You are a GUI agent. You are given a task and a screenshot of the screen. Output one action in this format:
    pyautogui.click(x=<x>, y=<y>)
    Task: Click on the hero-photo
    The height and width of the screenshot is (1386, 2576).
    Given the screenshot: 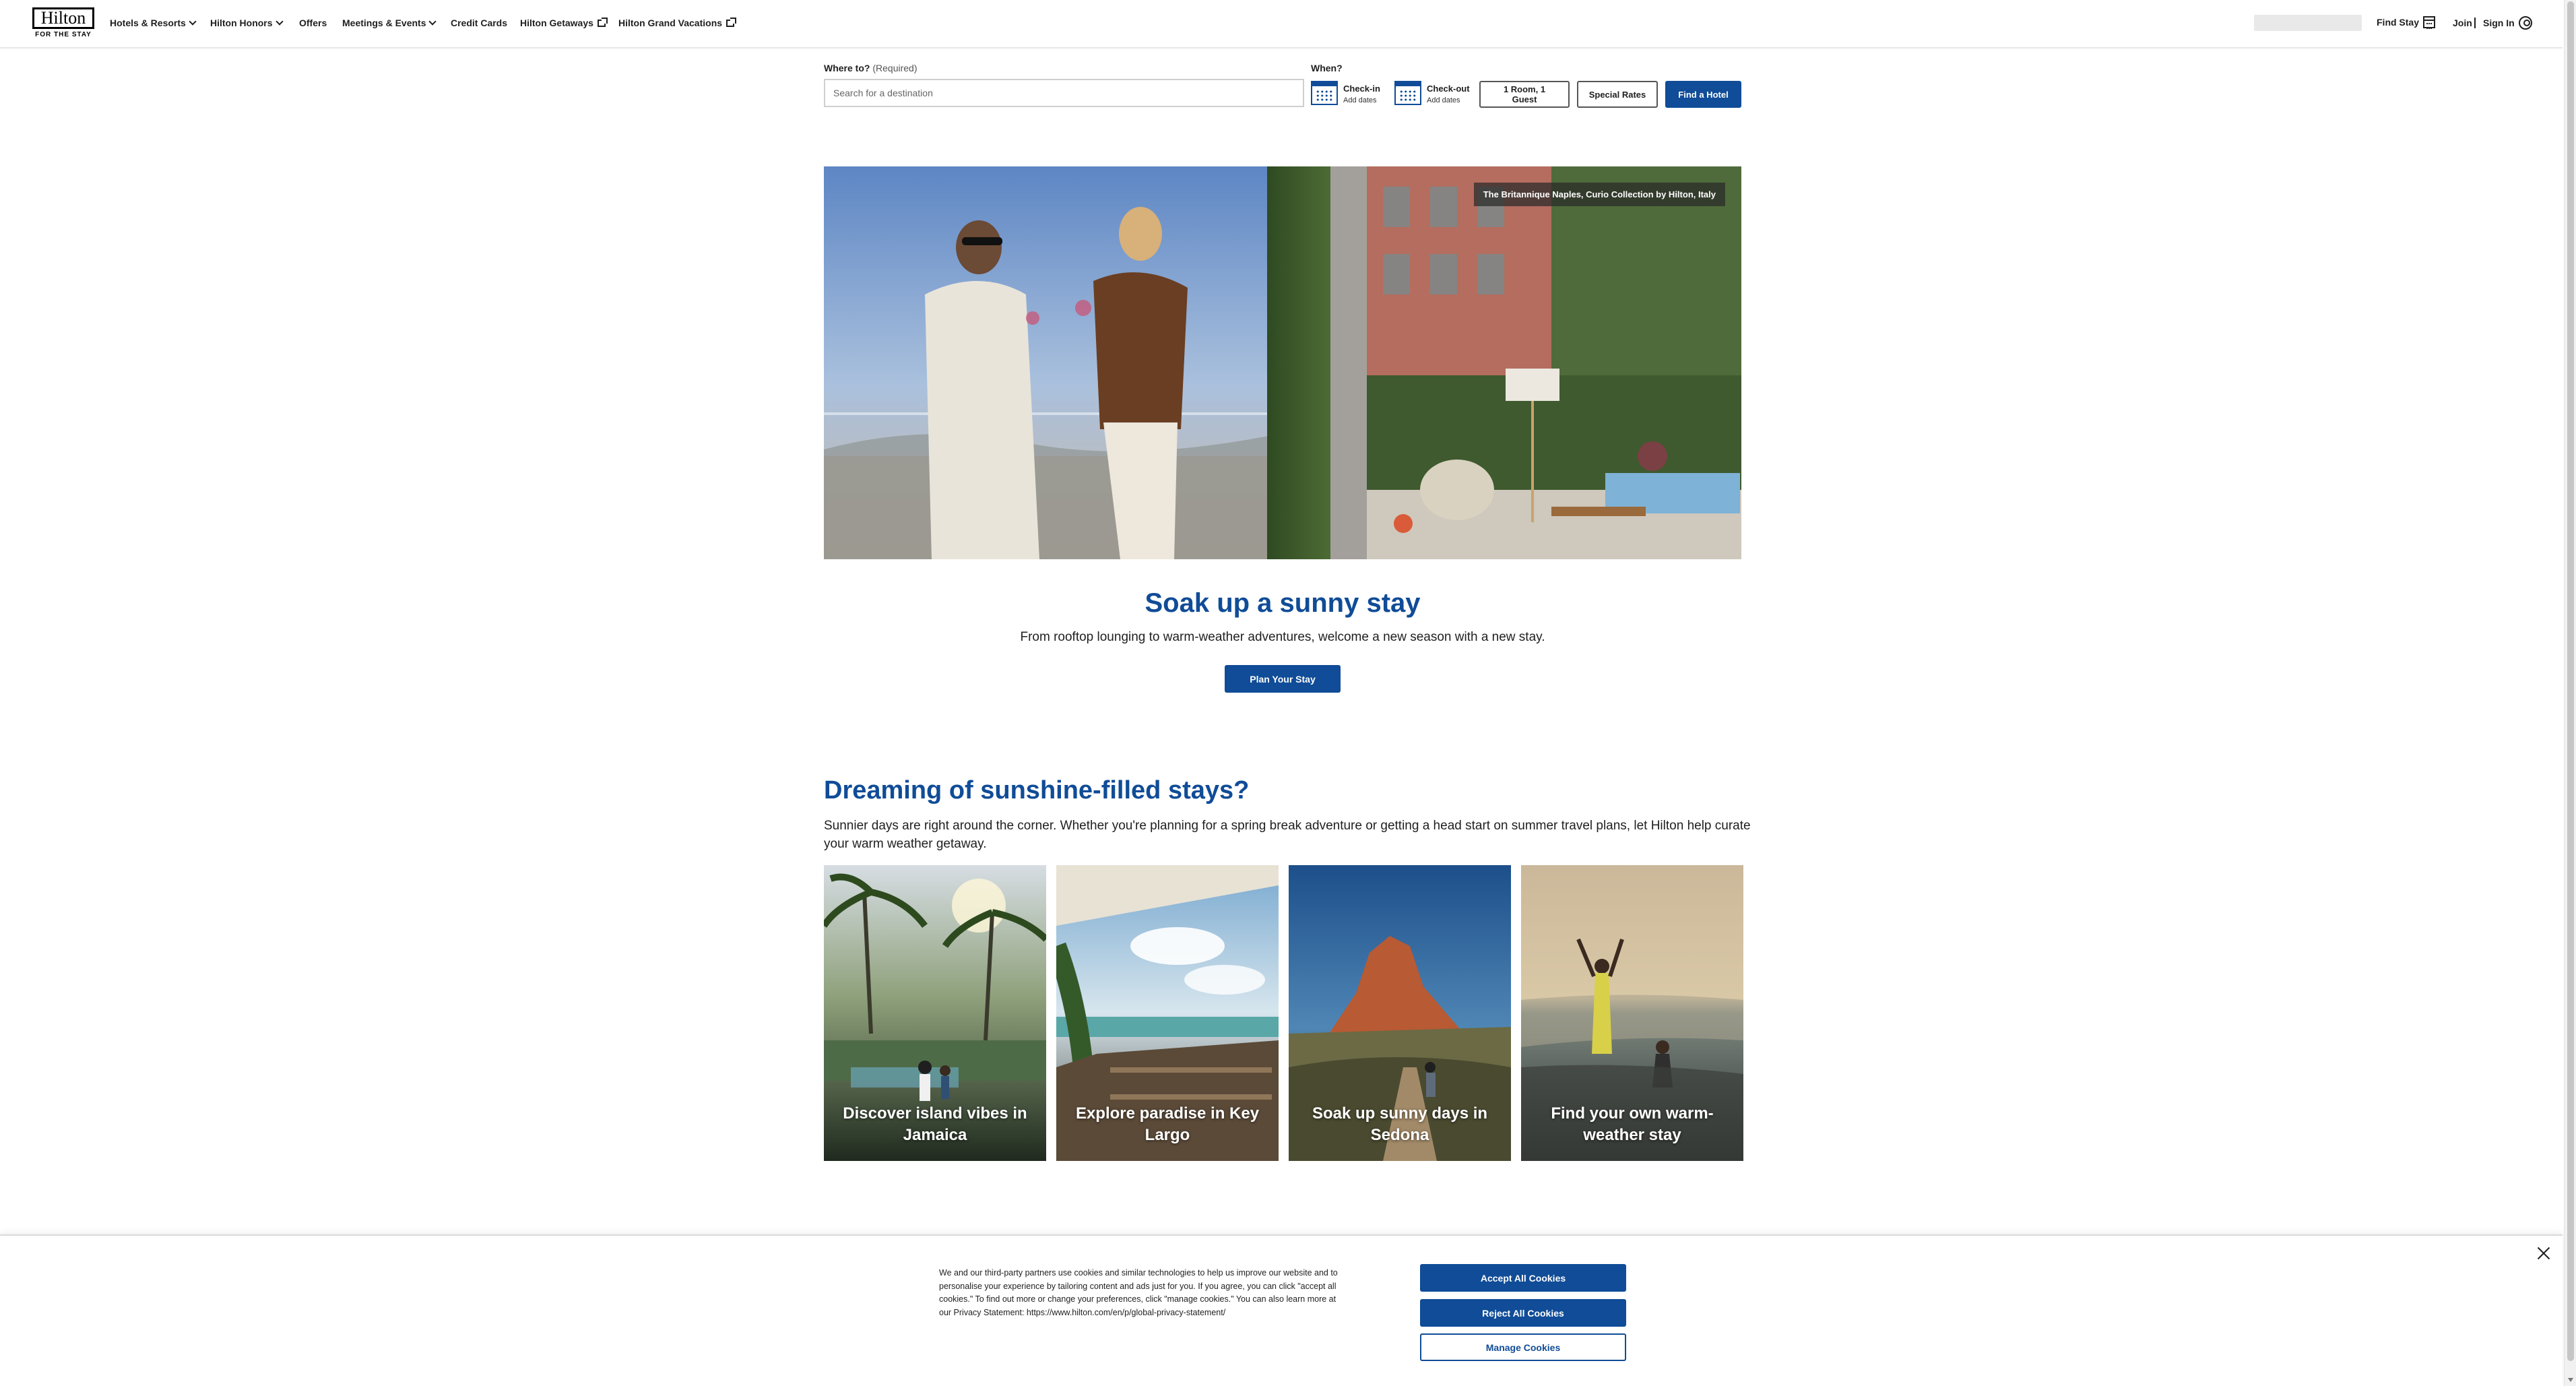 What is the action you would take?
    pyautogui.click(x=1282, y=363)
    